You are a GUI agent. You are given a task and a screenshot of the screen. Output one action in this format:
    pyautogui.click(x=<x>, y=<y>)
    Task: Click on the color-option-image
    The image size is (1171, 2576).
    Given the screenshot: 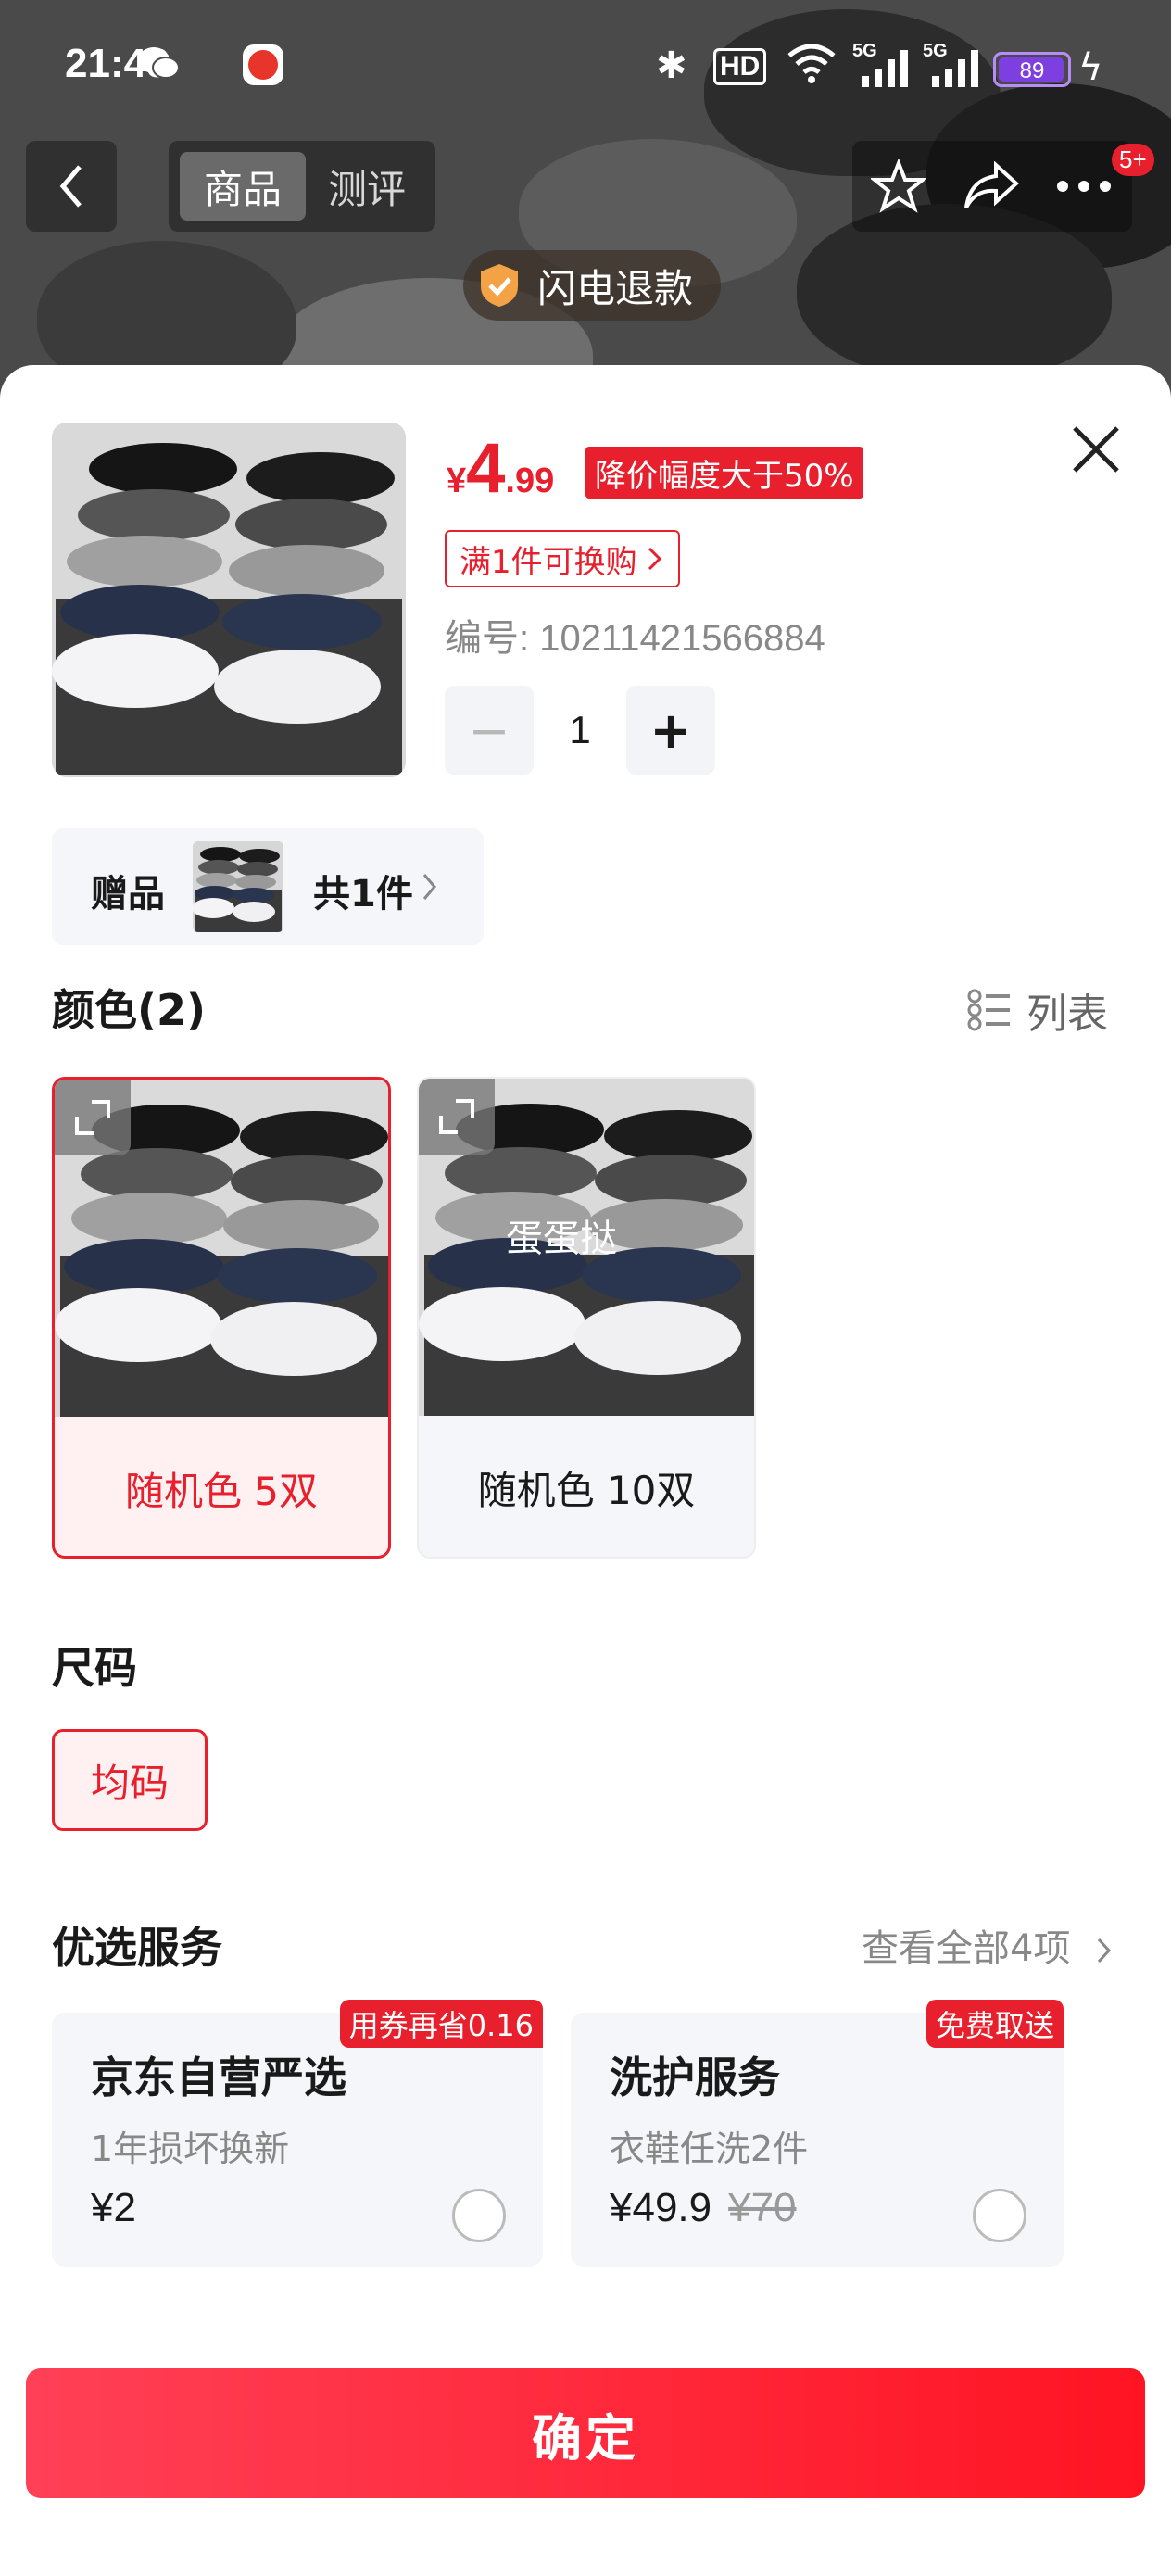 What is the action you would take?
    pyautogui.click(x=222, y=1248)
    